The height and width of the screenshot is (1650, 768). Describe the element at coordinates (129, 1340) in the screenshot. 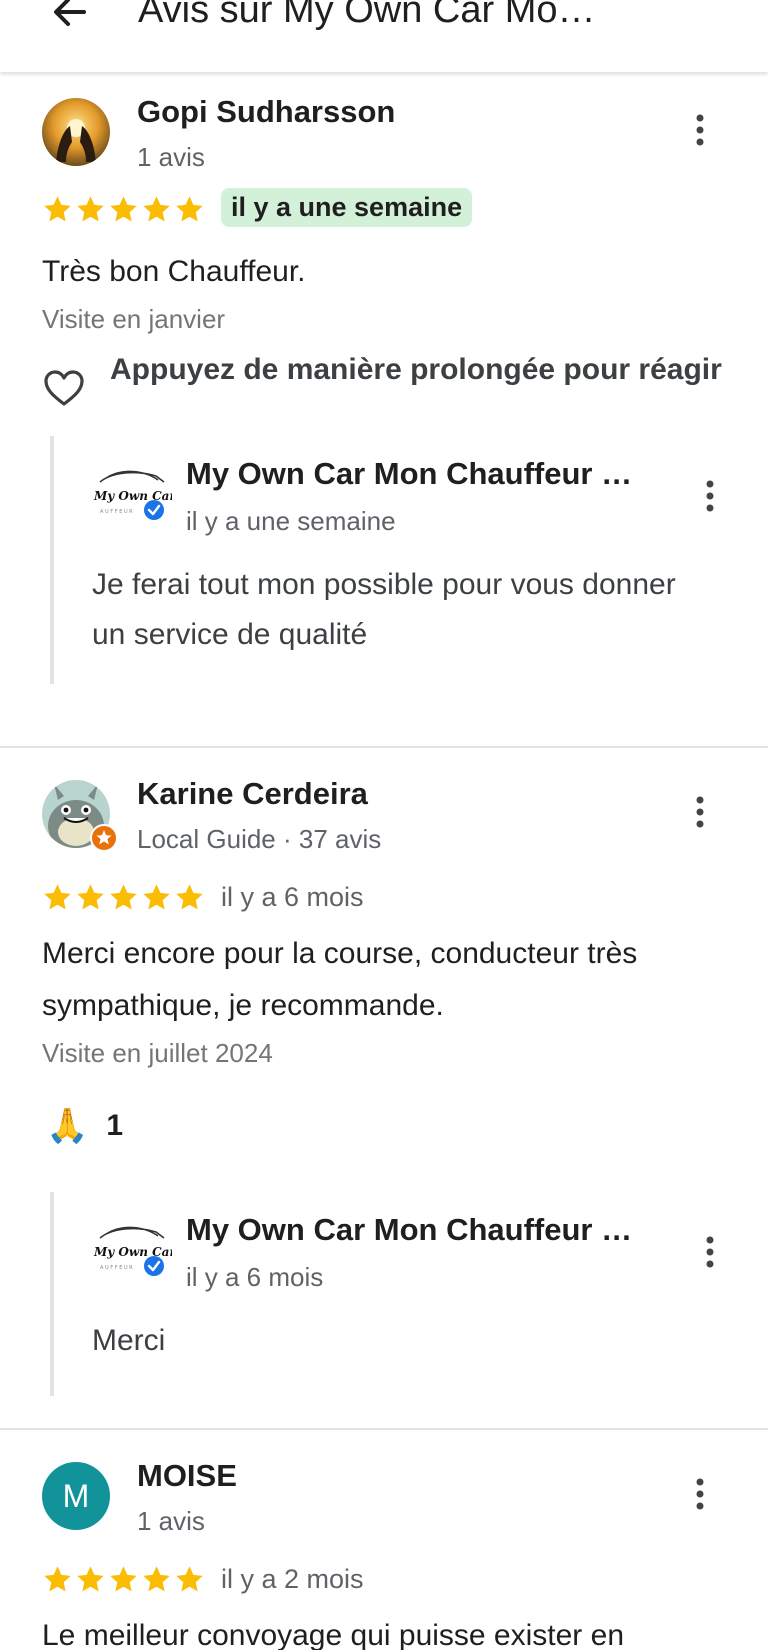

I see `owner-reply-text: Merci` at that location.